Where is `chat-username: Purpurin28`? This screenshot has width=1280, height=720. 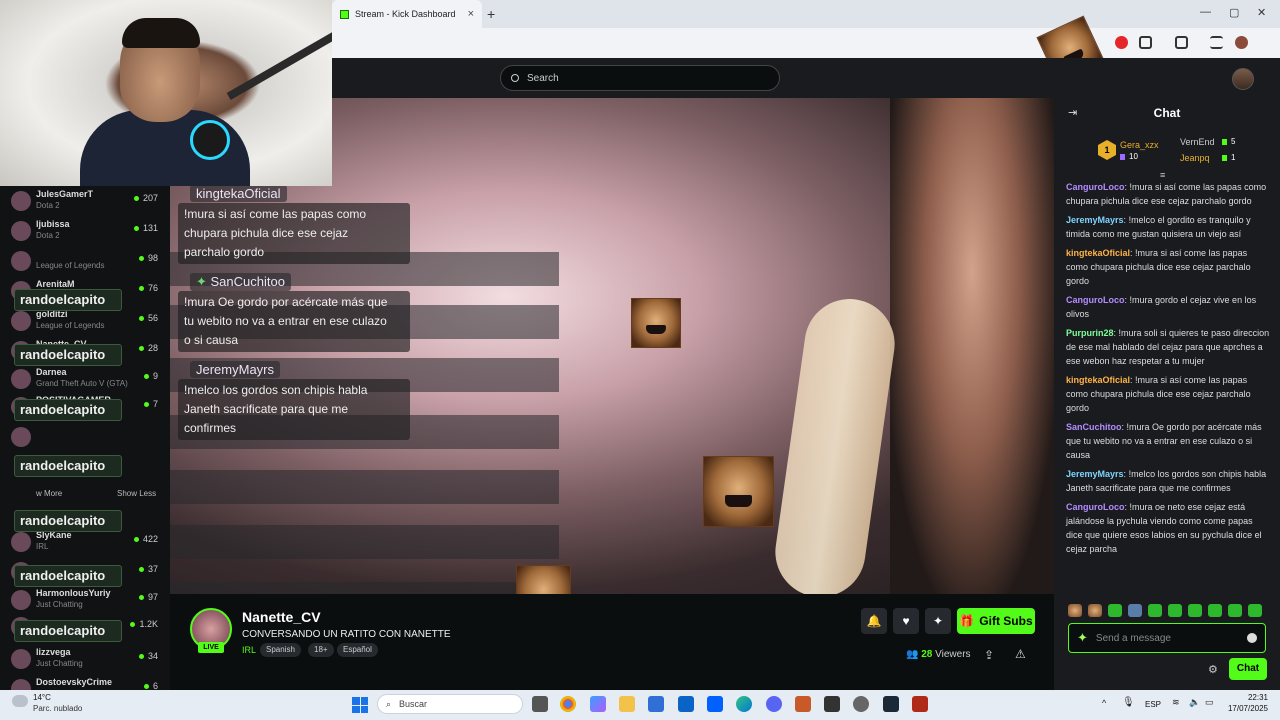
chat-username: Purpurin28 is located at coordinates (1090, 333).